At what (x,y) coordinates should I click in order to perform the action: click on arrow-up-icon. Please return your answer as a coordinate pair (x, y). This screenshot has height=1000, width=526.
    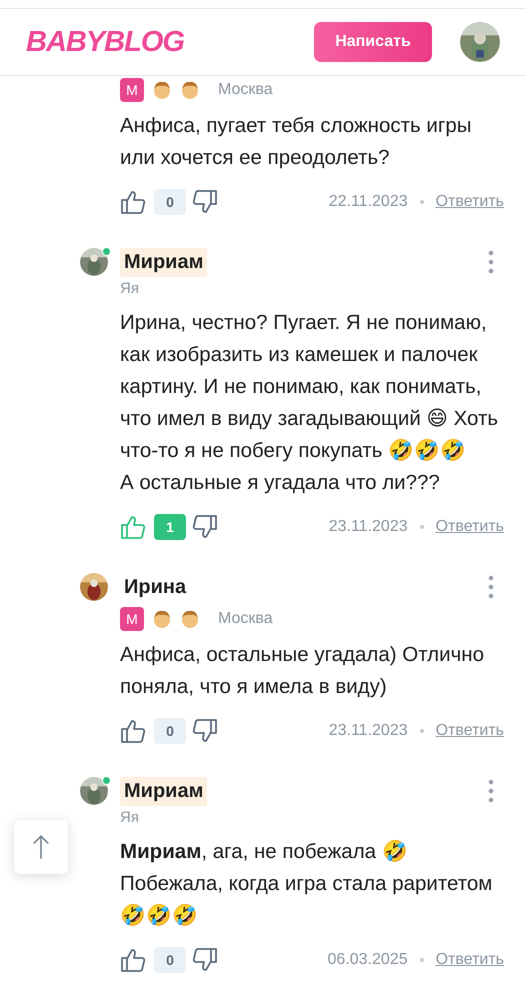
    Looking at the image, I should click on (41, 847).